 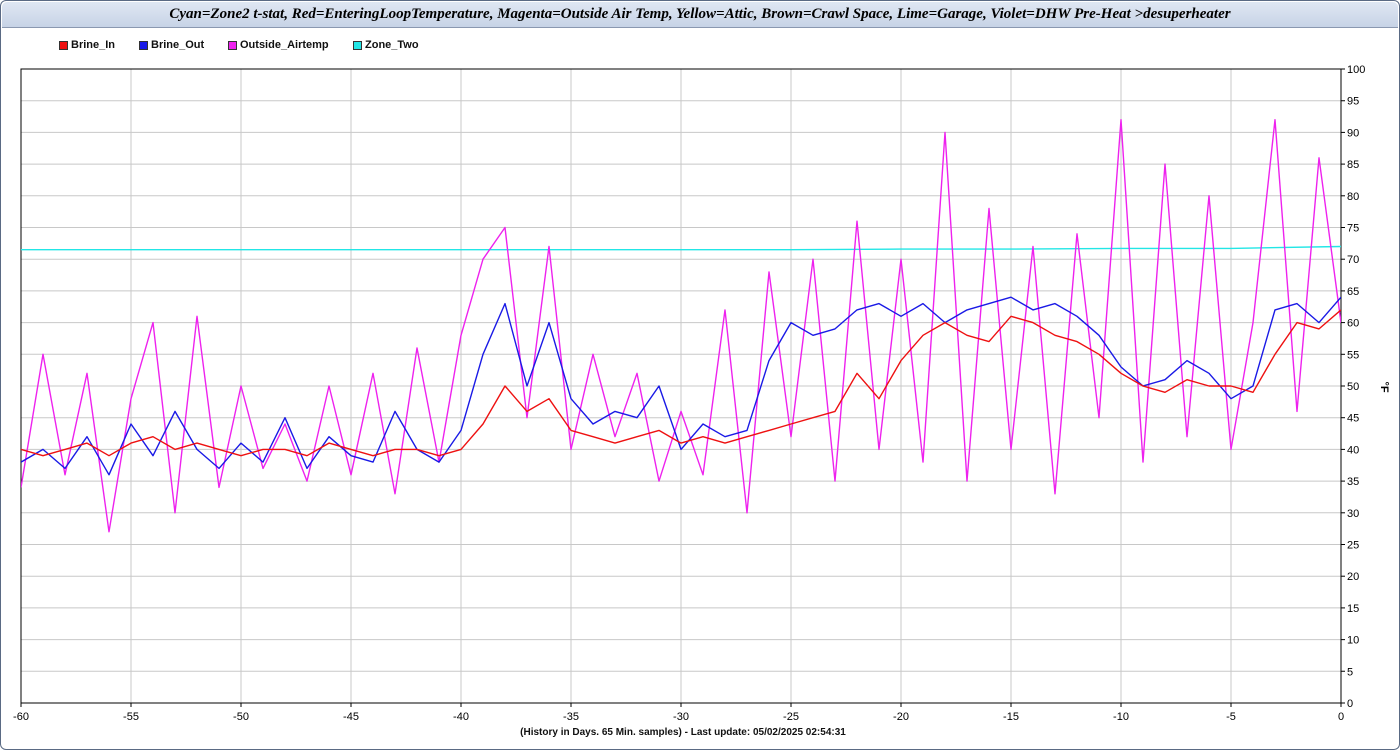 I want to click on x-tick-label: -20, so click(x=901, y=717).